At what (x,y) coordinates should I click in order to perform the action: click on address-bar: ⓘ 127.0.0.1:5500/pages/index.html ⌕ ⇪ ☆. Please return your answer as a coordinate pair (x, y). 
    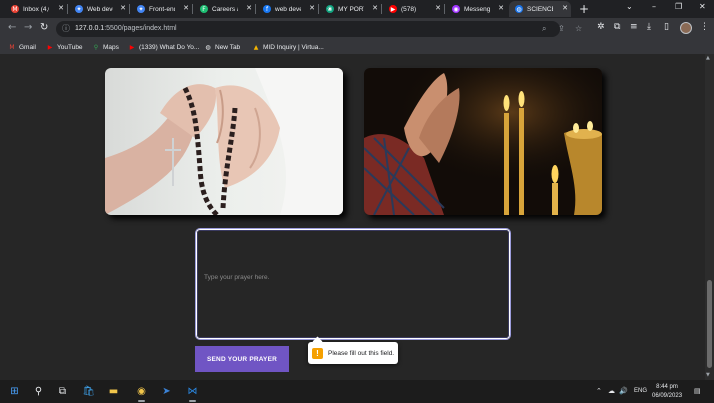
    Looking at the image, I should click on (319, 29).